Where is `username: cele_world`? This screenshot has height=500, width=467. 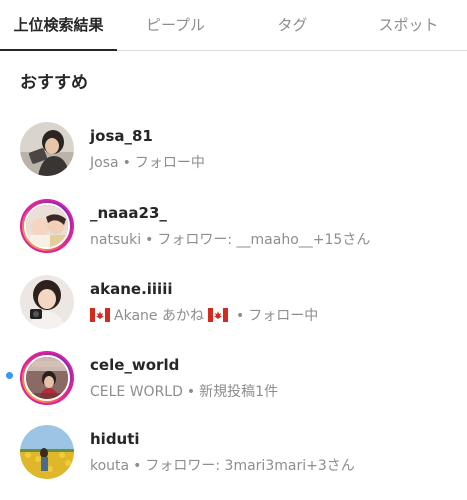
username: cele_world is located at coordinates (135, 365).